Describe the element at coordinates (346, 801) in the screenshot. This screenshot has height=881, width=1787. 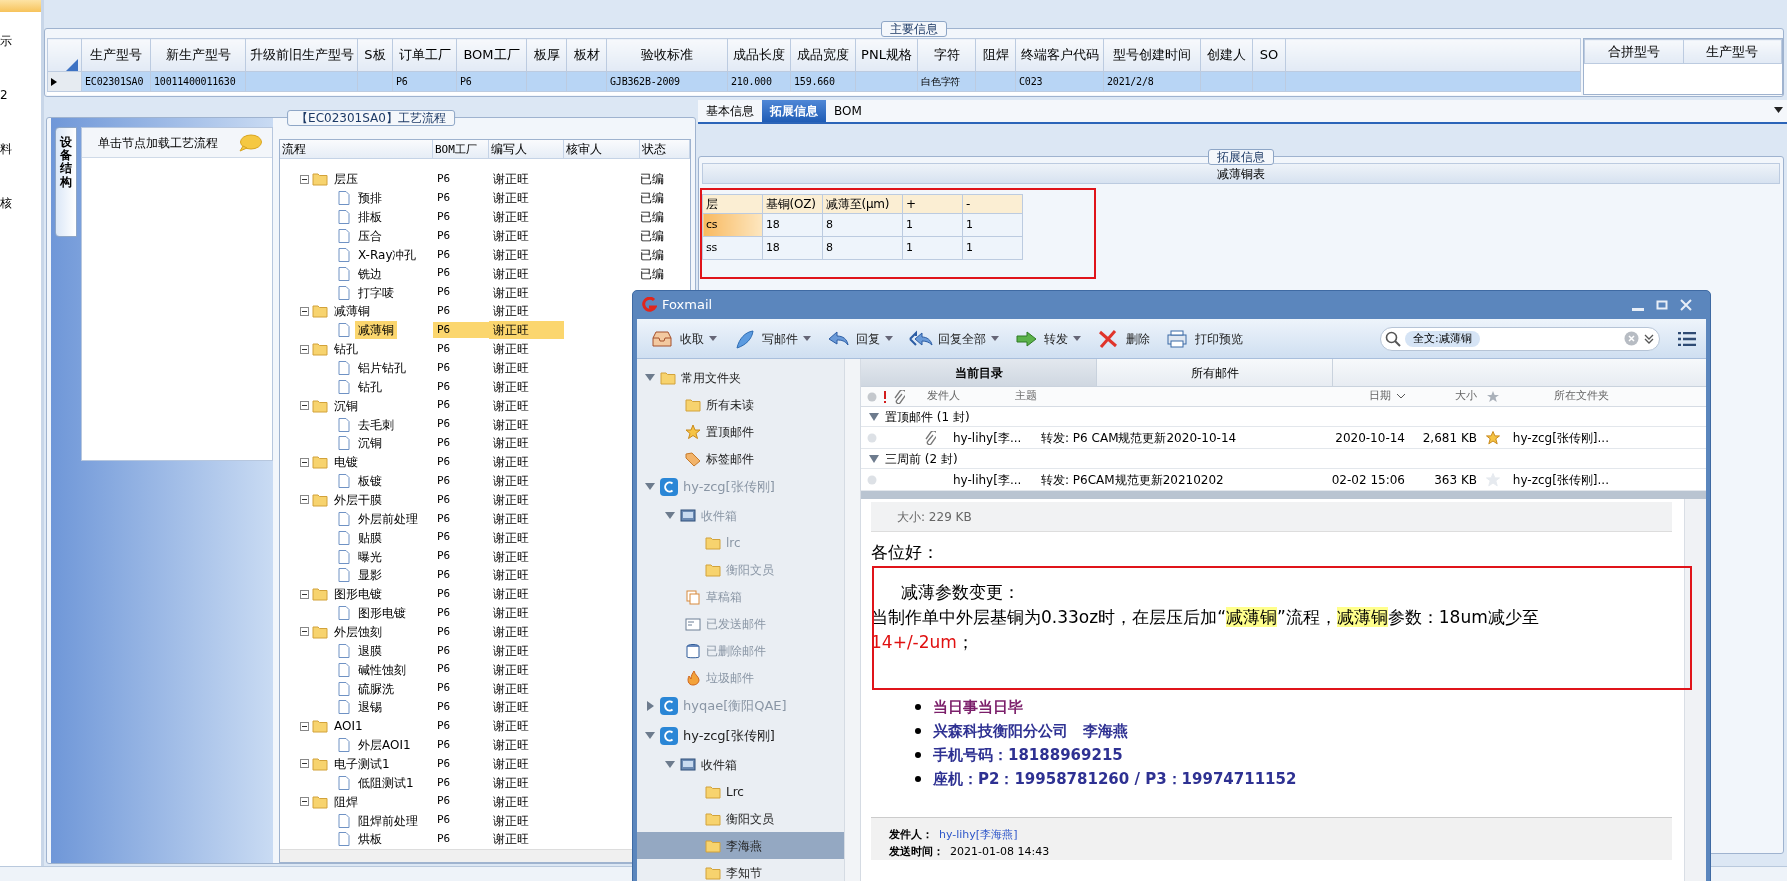
I see `tree-item: 阻焊` at that location.